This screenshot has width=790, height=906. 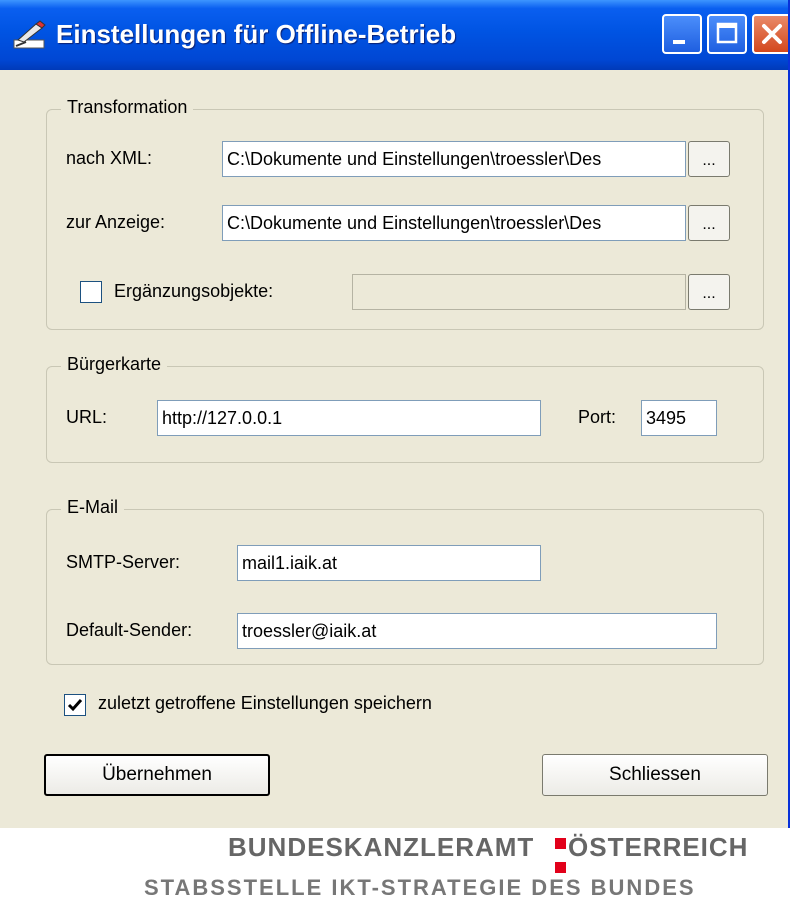 I want to click on port-input: 3495, so click(x=679, y=418).